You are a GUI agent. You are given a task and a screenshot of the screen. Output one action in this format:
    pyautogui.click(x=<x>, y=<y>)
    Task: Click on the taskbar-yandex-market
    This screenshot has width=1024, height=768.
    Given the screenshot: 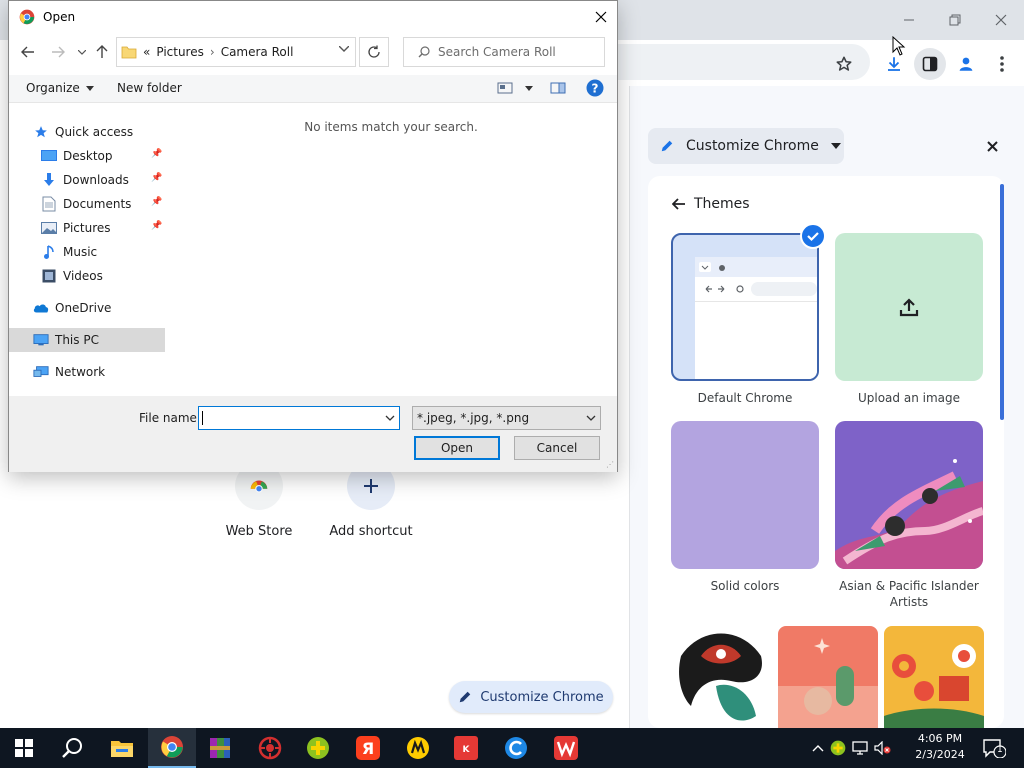 What is the action you would take?
    pyautogui.click(x=418, y=748)
    